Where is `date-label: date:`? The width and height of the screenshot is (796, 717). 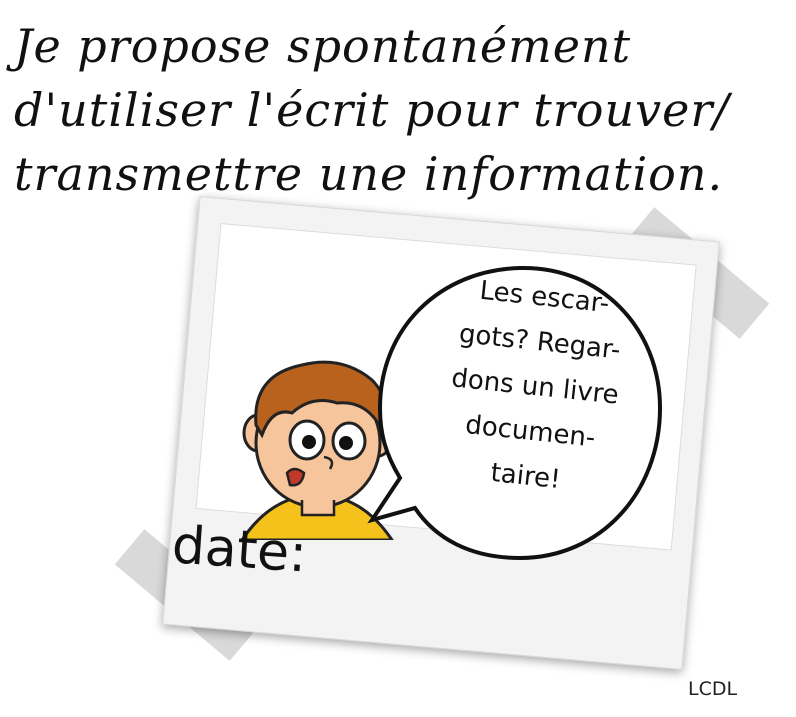
date-label: date: is located at coordinates (239, 550).